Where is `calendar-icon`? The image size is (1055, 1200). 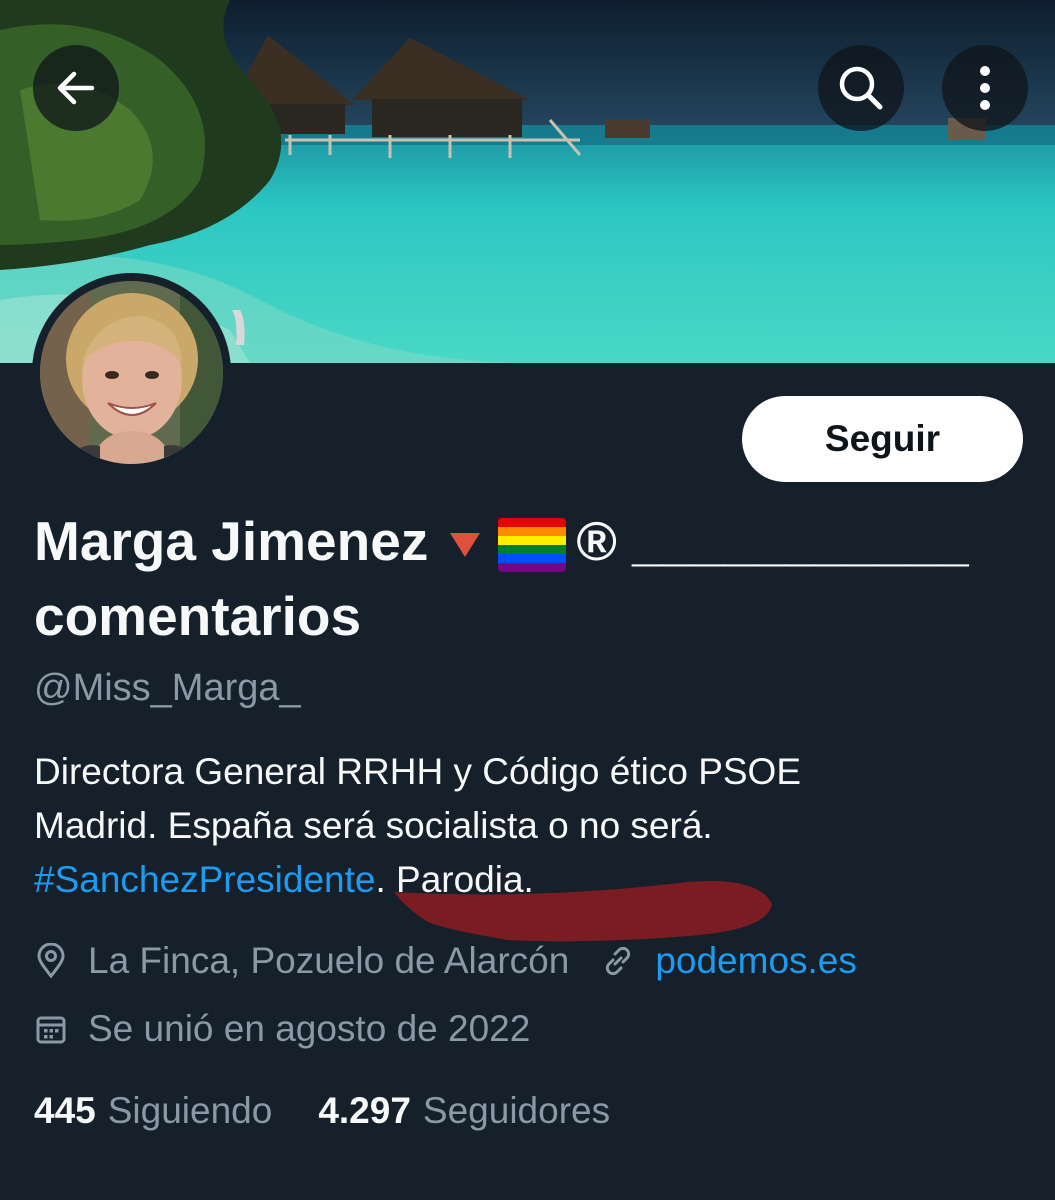
calendar-icon is located at coordinates (52, 1029).